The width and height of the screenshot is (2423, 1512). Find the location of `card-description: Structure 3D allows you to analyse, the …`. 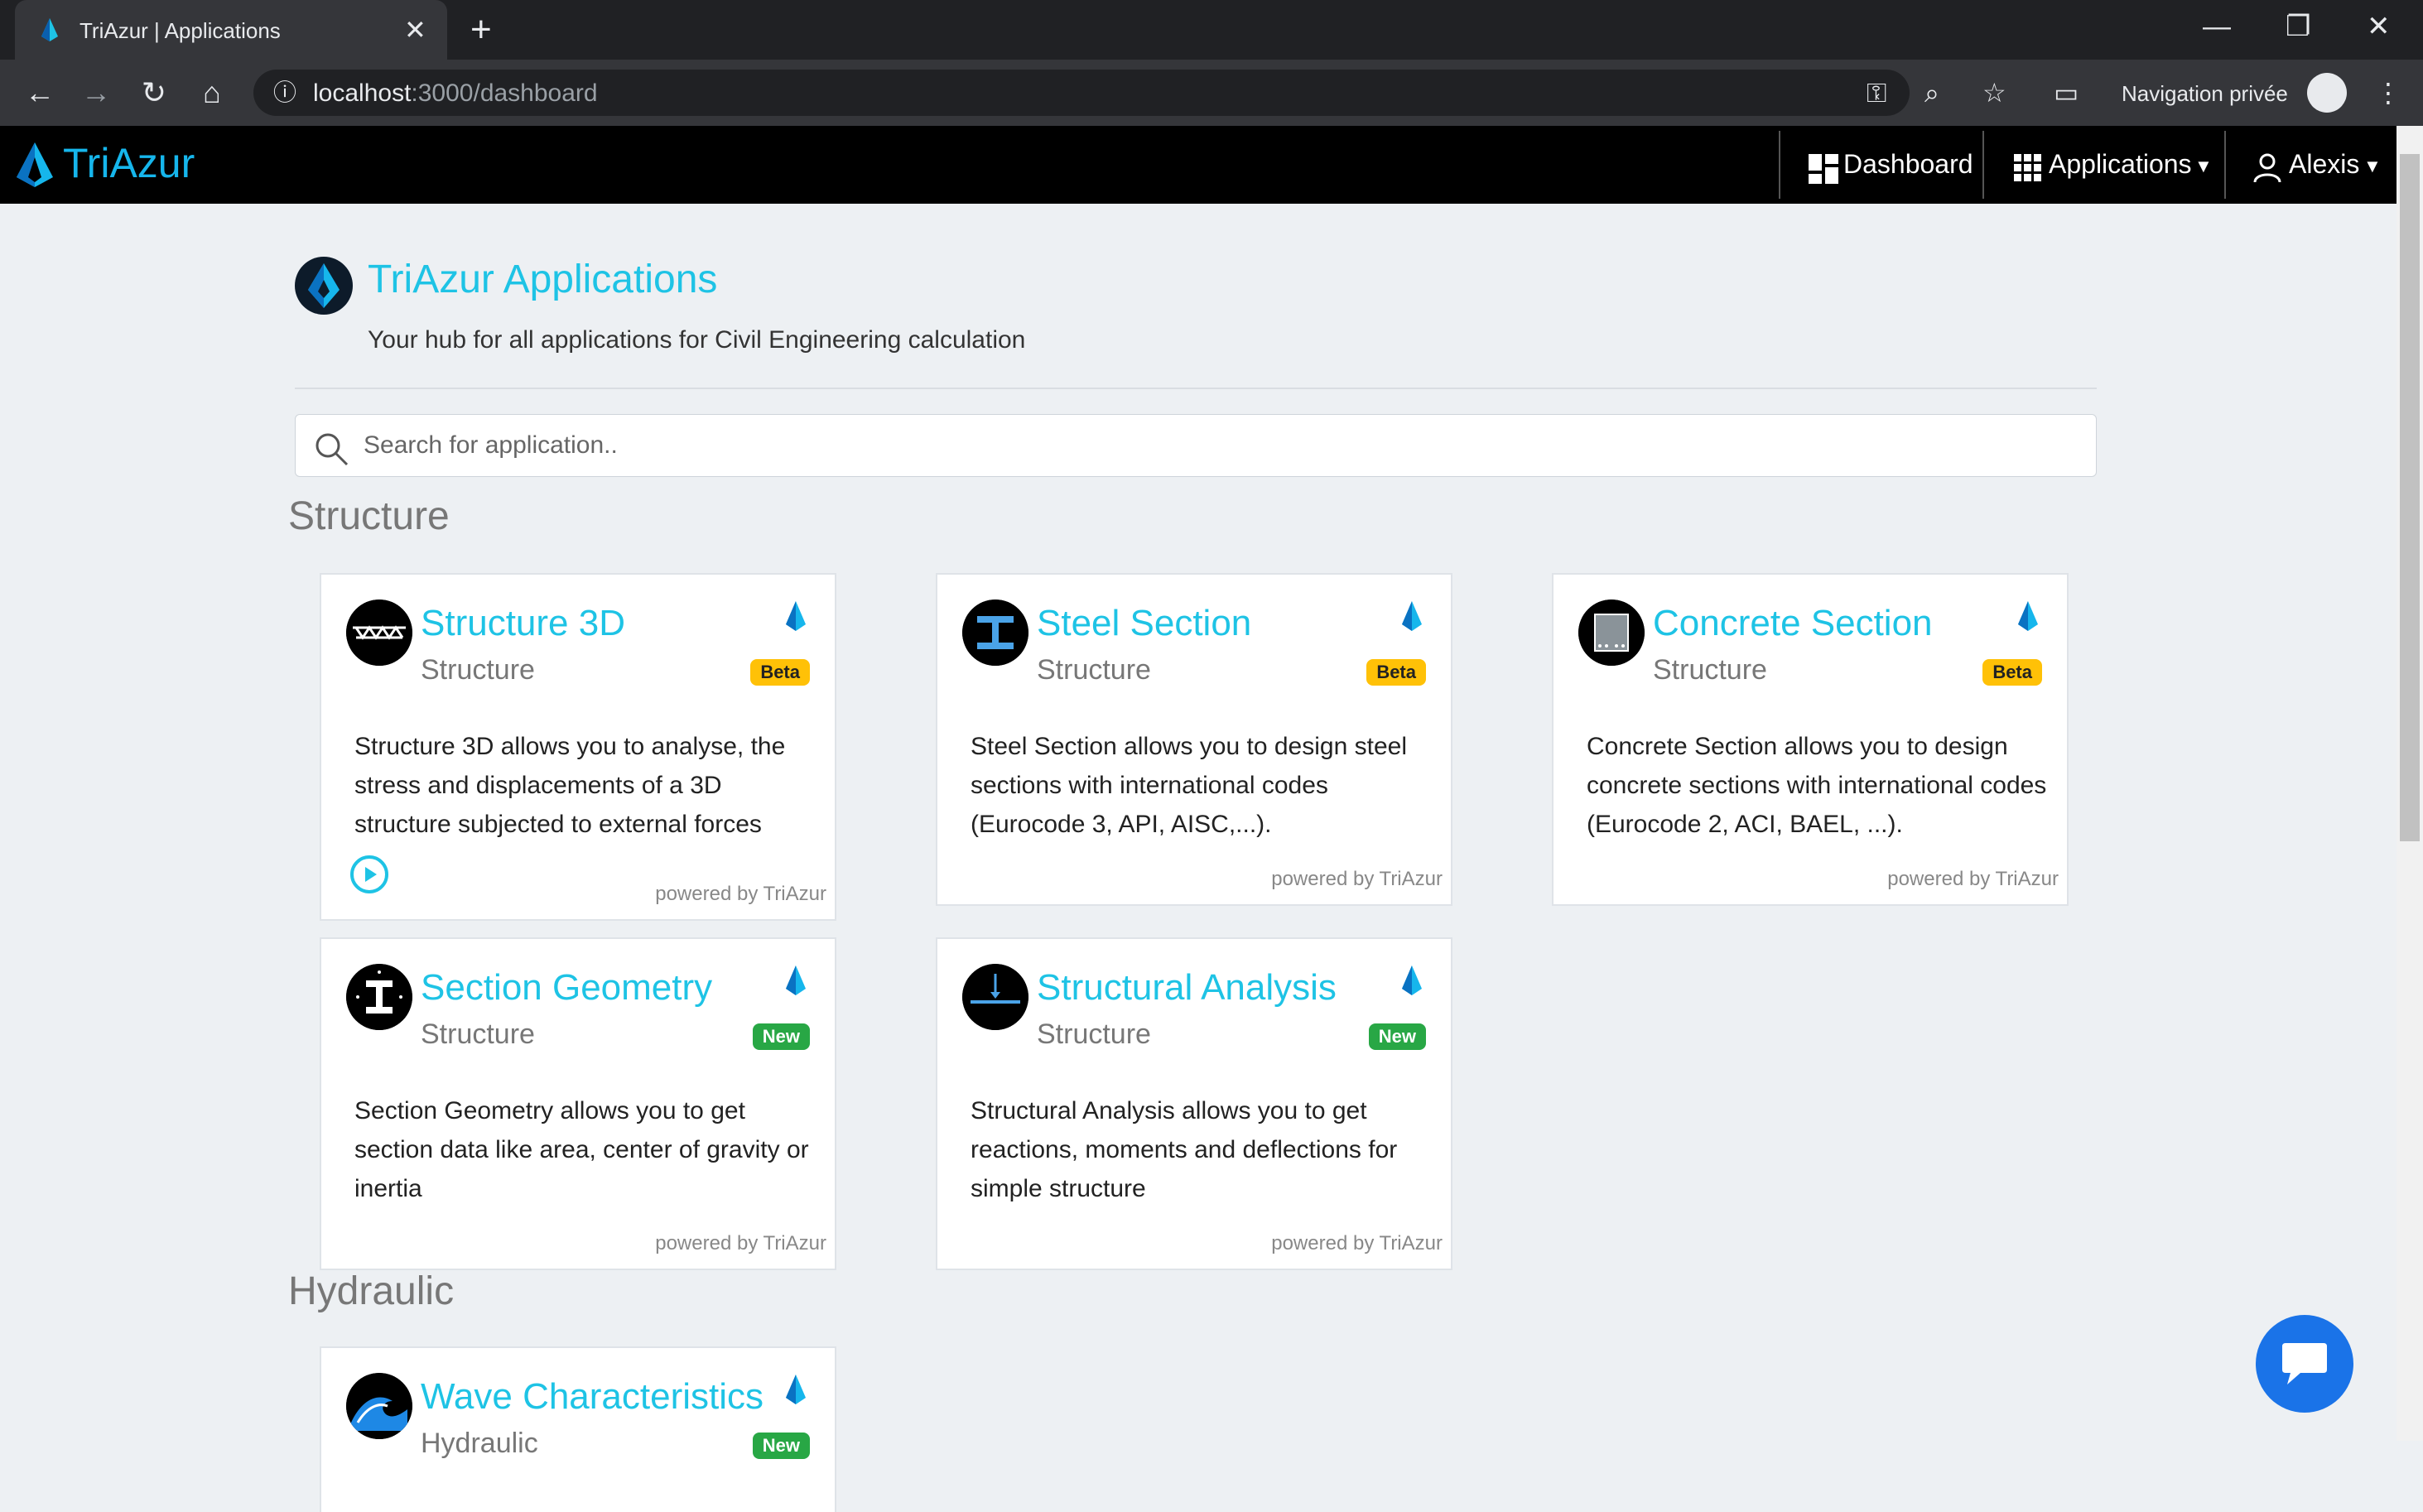

card-description: Structure 3D allows you to analyse, the … is located at coordinates (570, 785).